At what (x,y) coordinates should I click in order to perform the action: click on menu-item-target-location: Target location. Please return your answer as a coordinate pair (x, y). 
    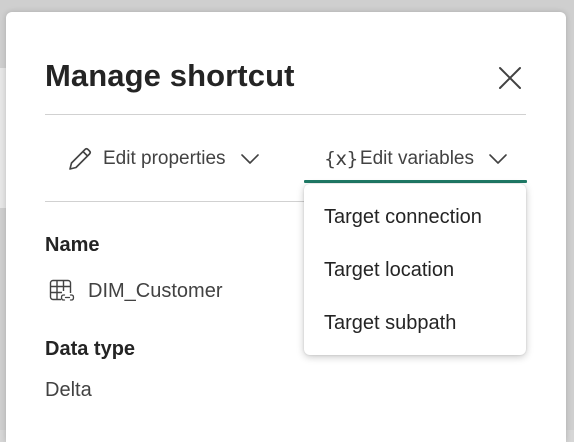
    Looking at the image, I should click on (415, 270).